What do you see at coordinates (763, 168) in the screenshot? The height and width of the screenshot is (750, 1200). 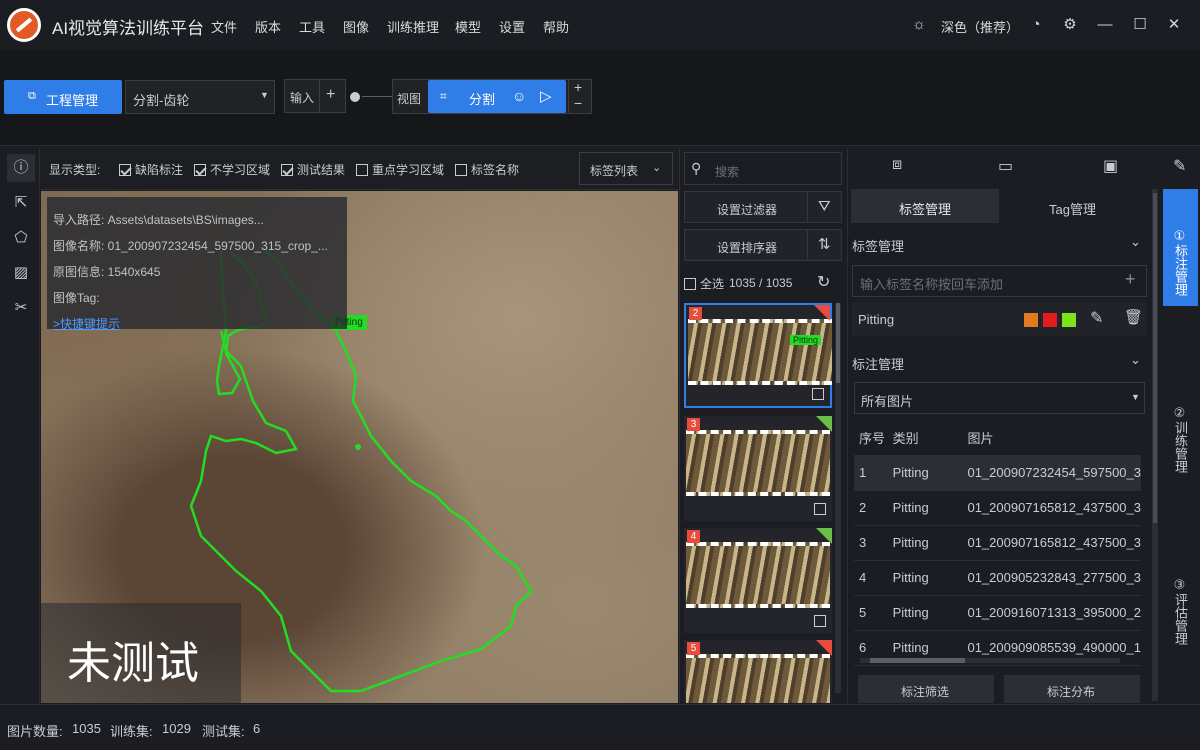 I see `search-input: ⚲ 搜索` at bounding box center [763, 168].